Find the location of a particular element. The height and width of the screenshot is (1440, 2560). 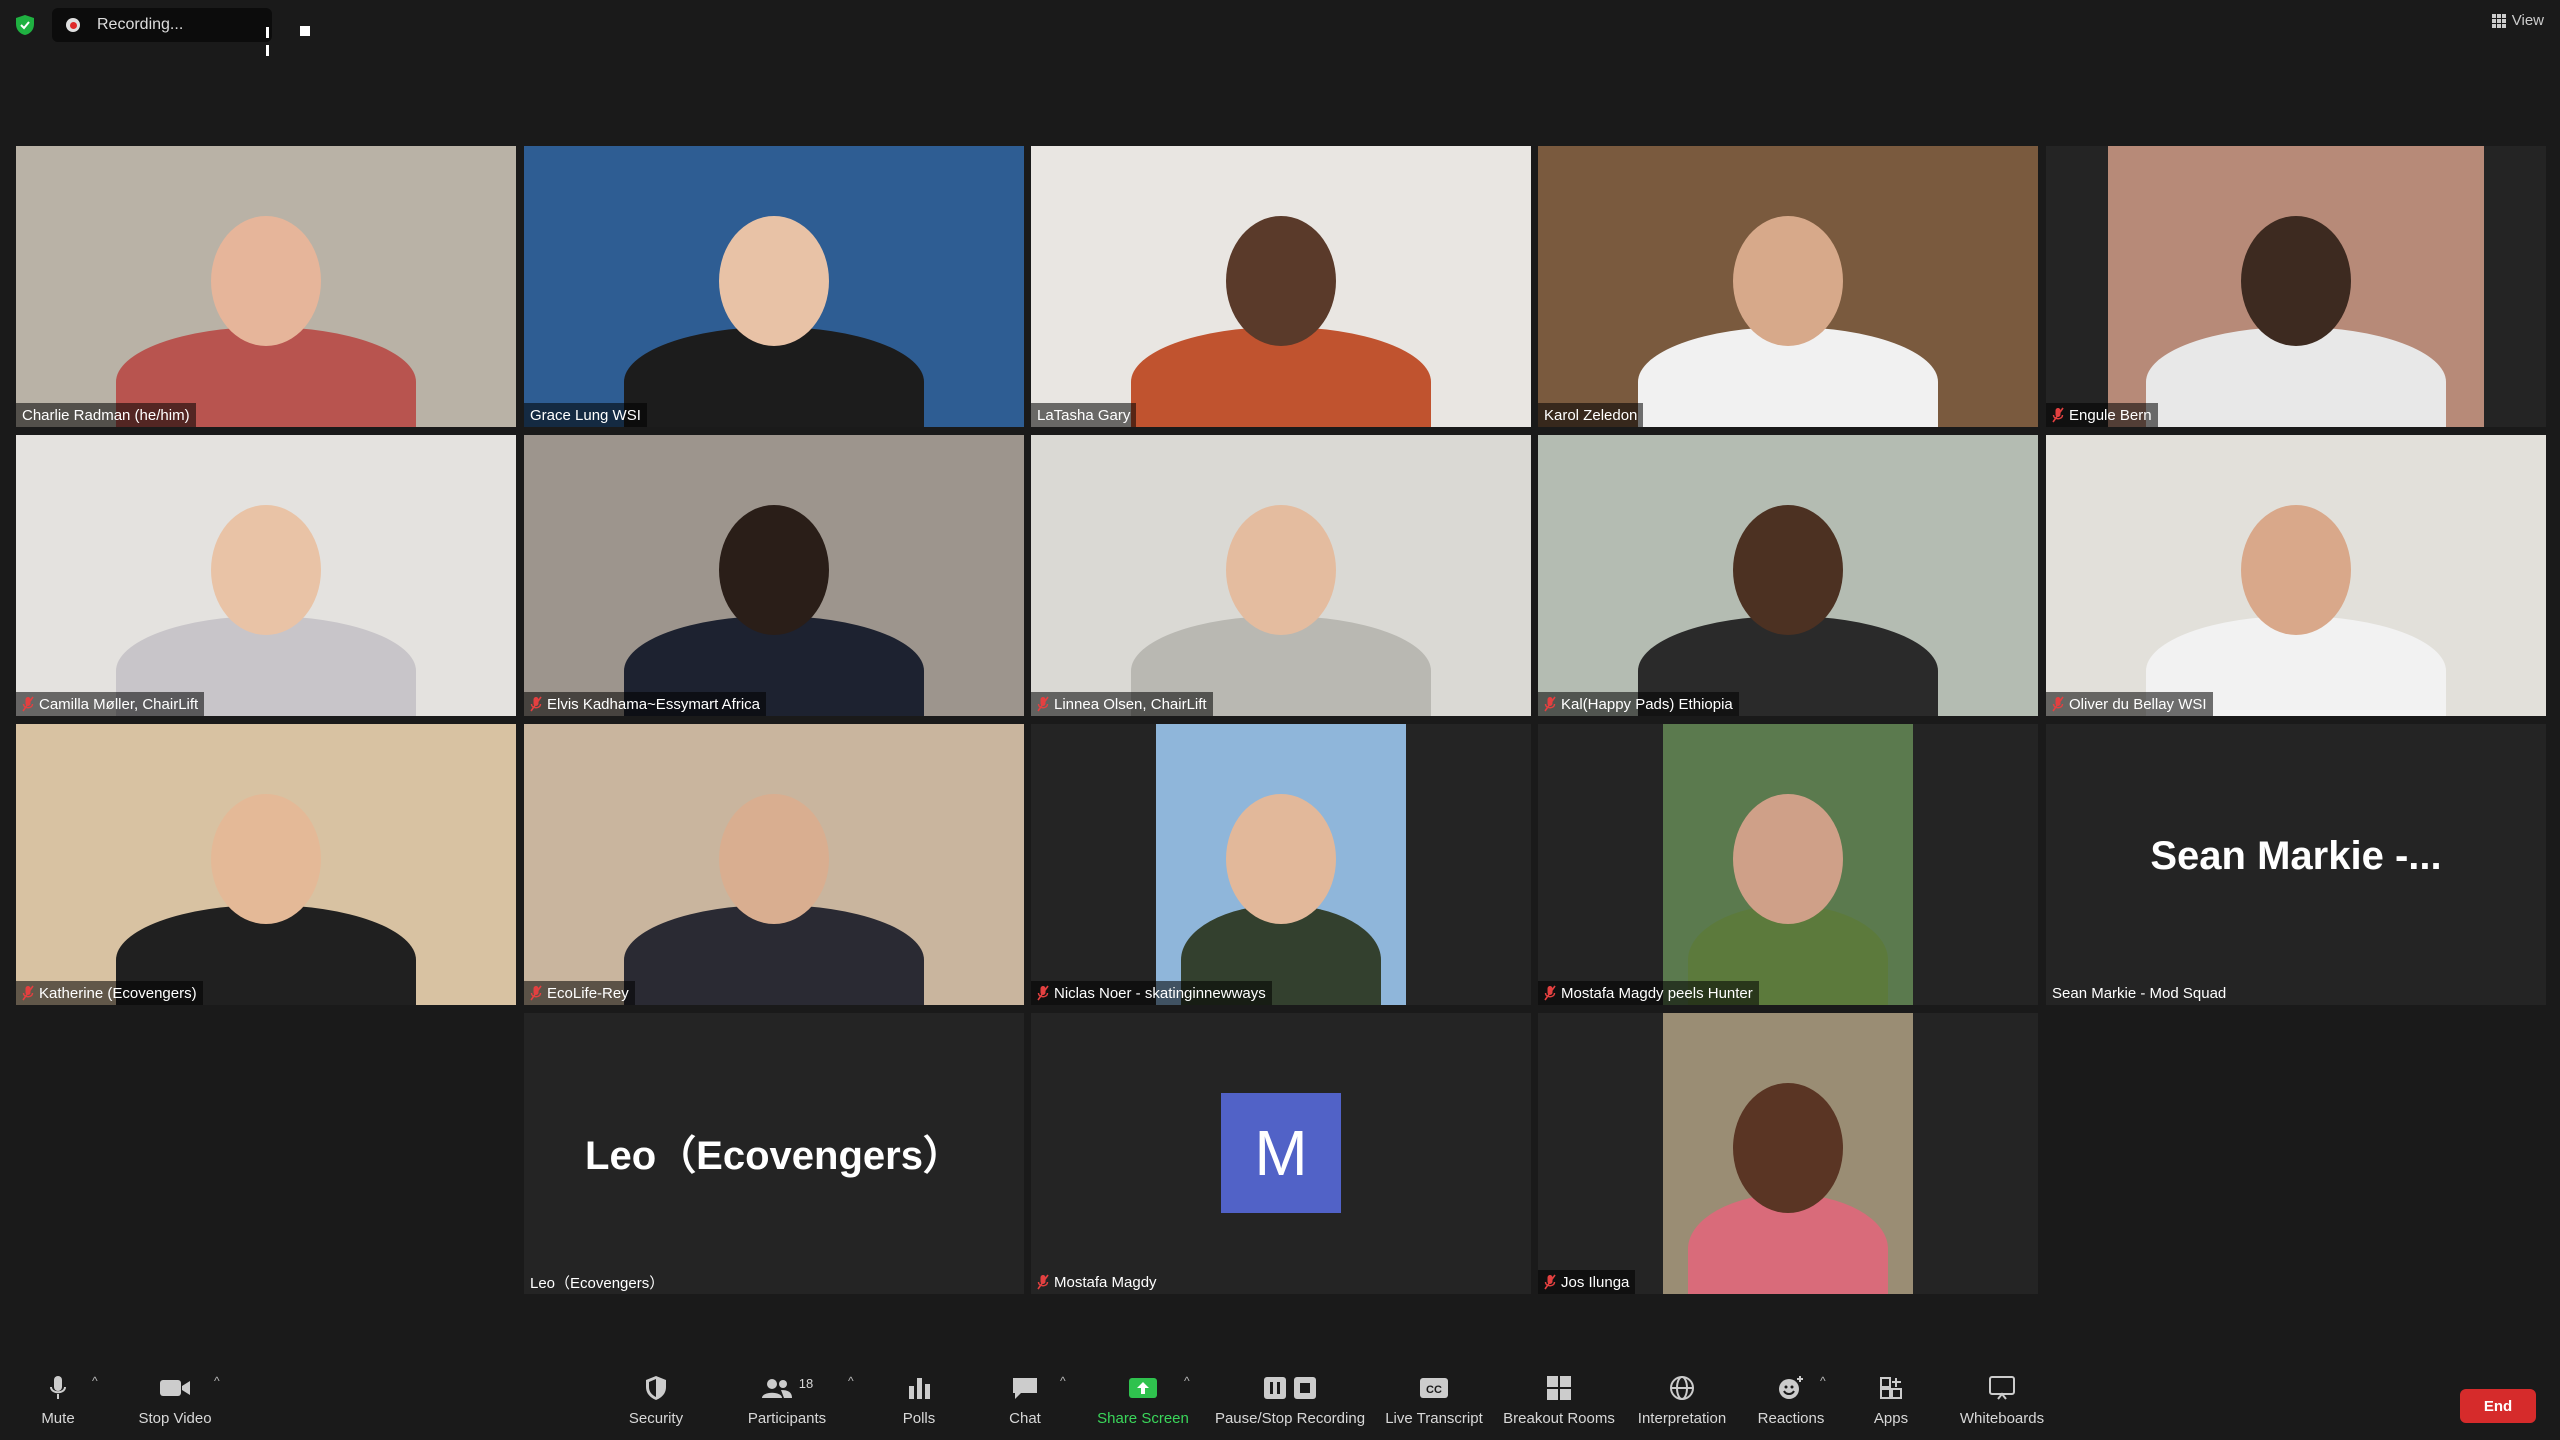

interpretation-button: Interpretation is located at coordinates (1682, 1399).